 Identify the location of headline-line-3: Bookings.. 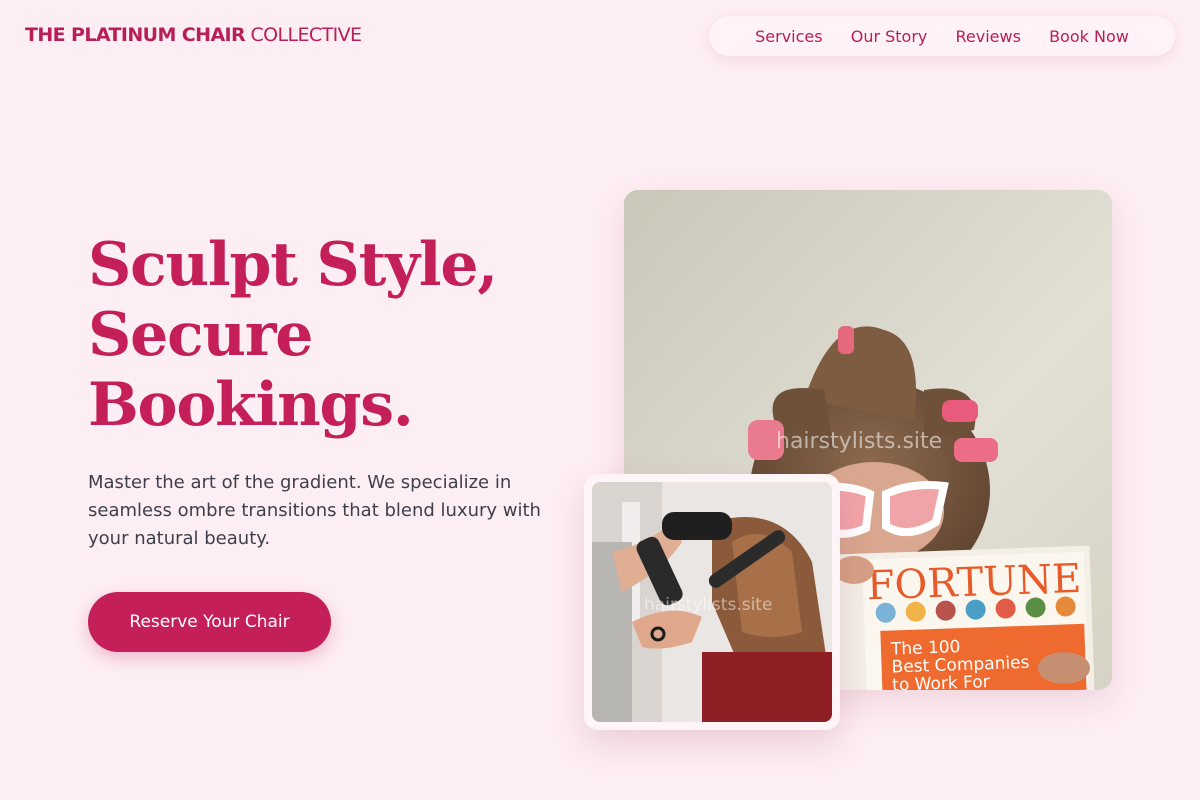
(251, 405).